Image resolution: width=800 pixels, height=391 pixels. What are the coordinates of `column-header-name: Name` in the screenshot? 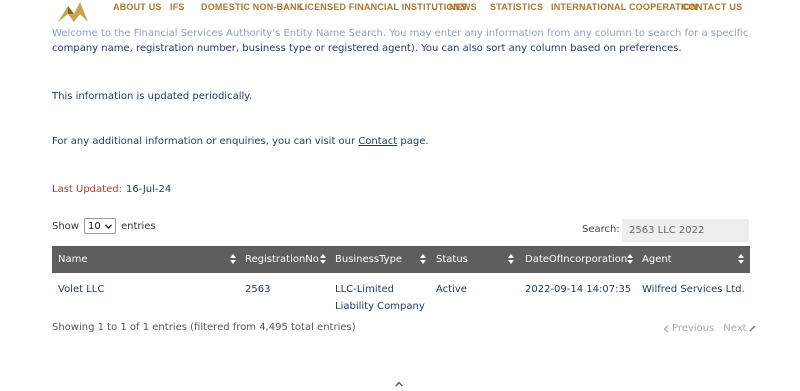 It's located at (73, 259).